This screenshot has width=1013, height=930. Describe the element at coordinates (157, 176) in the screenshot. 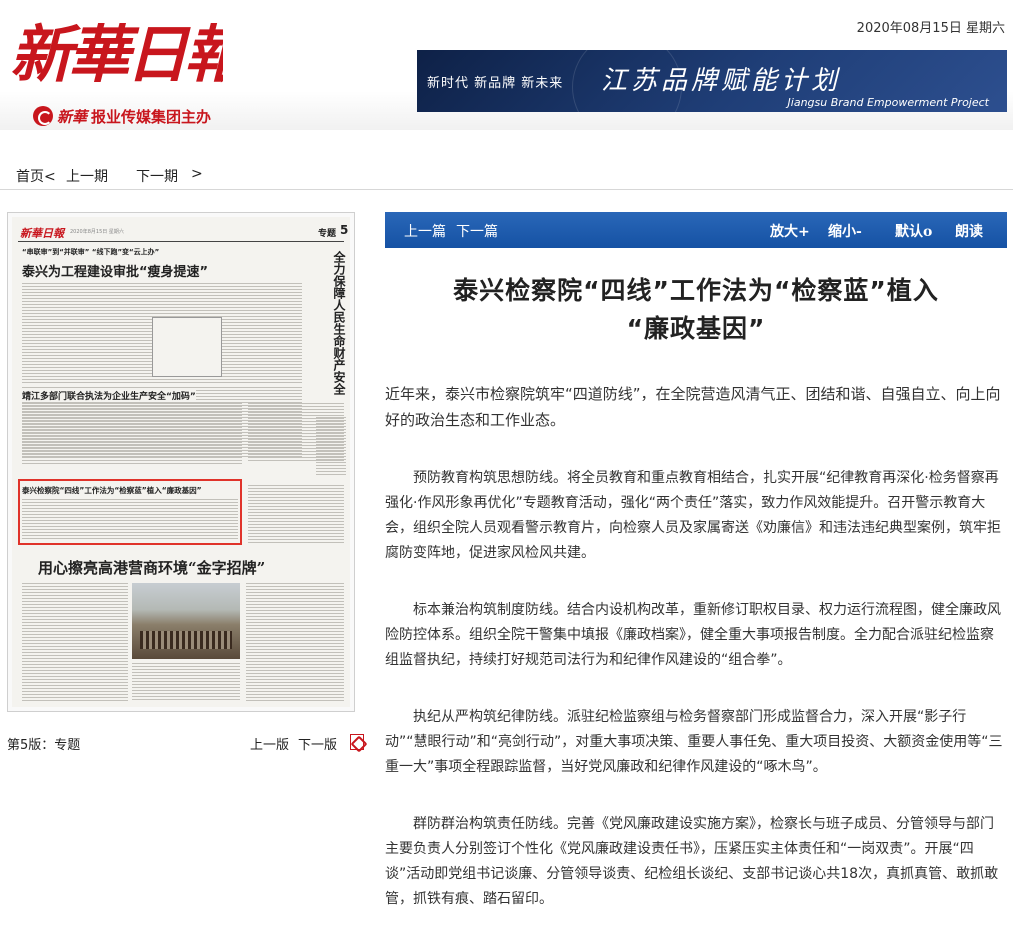

I see `next-issue-link: 下一期` at that location.